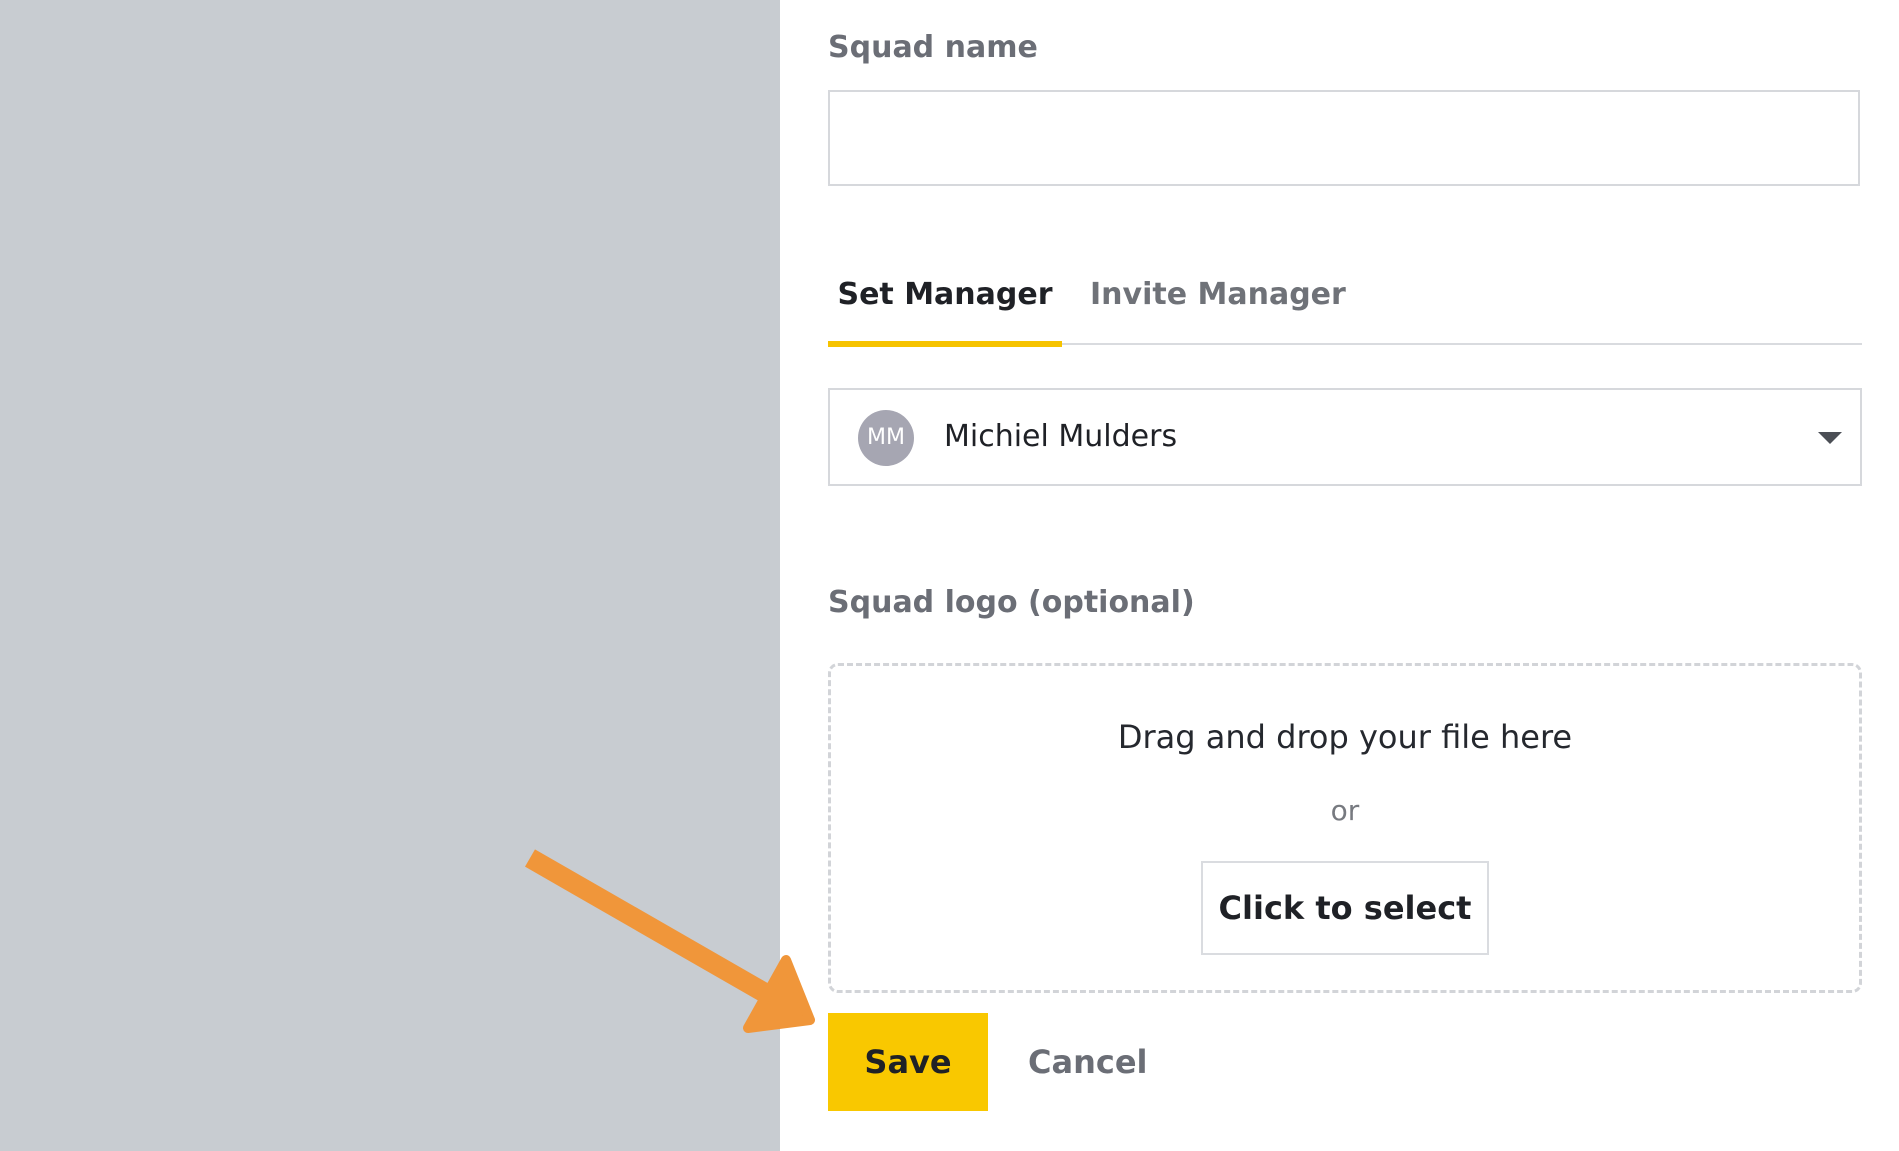 Image resolution: width=1899 pixels, height=1151 pixels. What do you see at coordinates (908, 1062) in the screenshot?
I see `save-button: Save` at bounding box center [908, 1062].